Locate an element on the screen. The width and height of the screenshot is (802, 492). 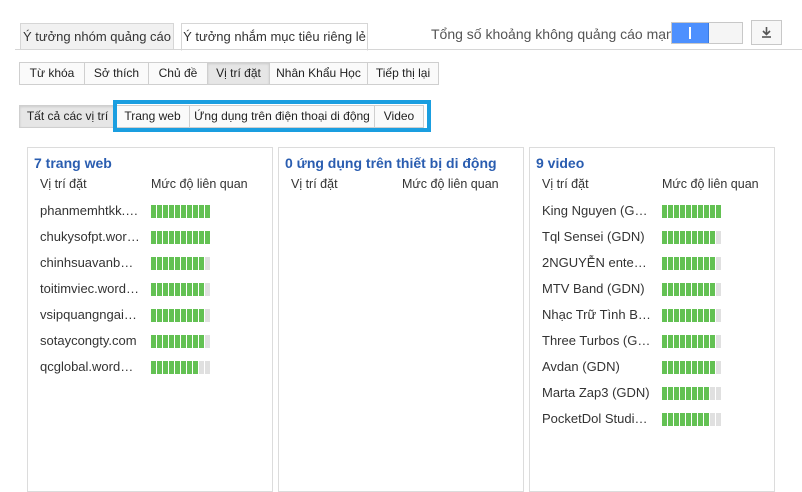
filter-tab-topics: Chủ đề is located at coordinates (178, 73).